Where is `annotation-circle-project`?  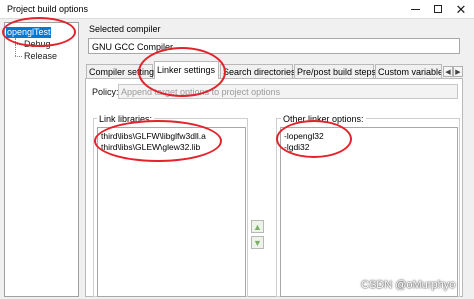
annotation-circle-project is located at coordinates (39, 32).